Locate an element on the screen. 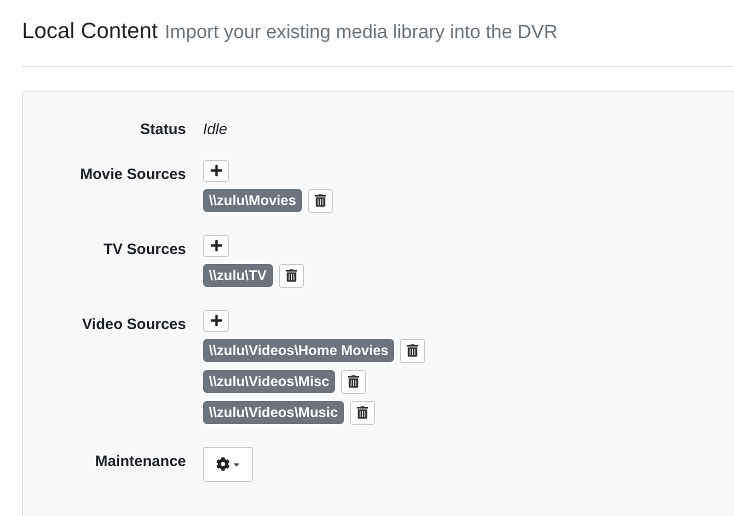  path-tag: \\zulu\Videos\Music is located at coordinates (273, 412).